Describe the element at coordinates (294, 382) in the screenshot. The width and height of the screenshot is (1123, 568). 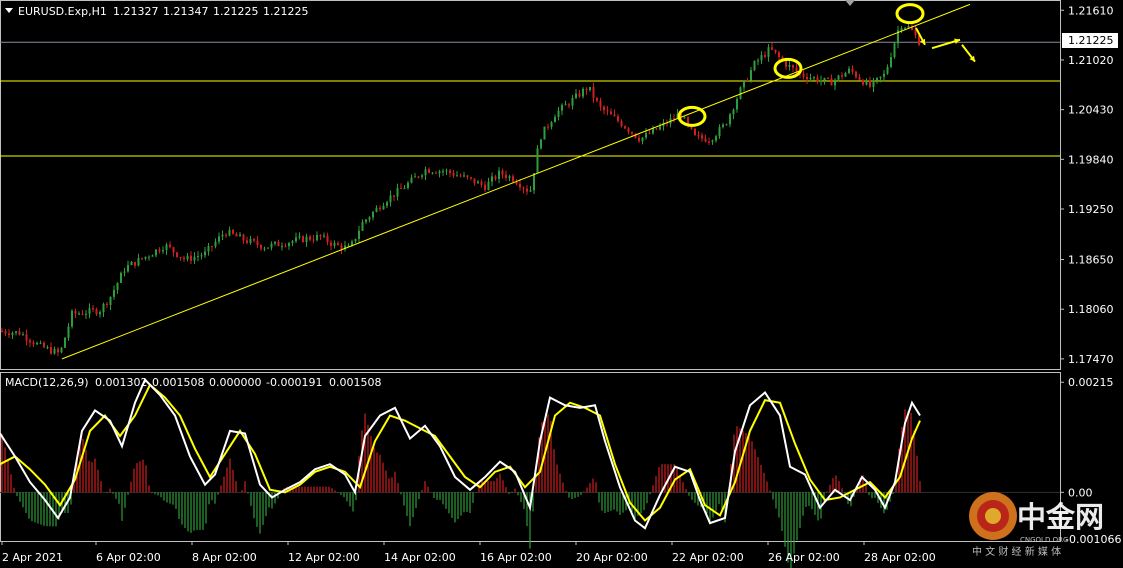
I see `macd-value-4: -0.000191` at that location.